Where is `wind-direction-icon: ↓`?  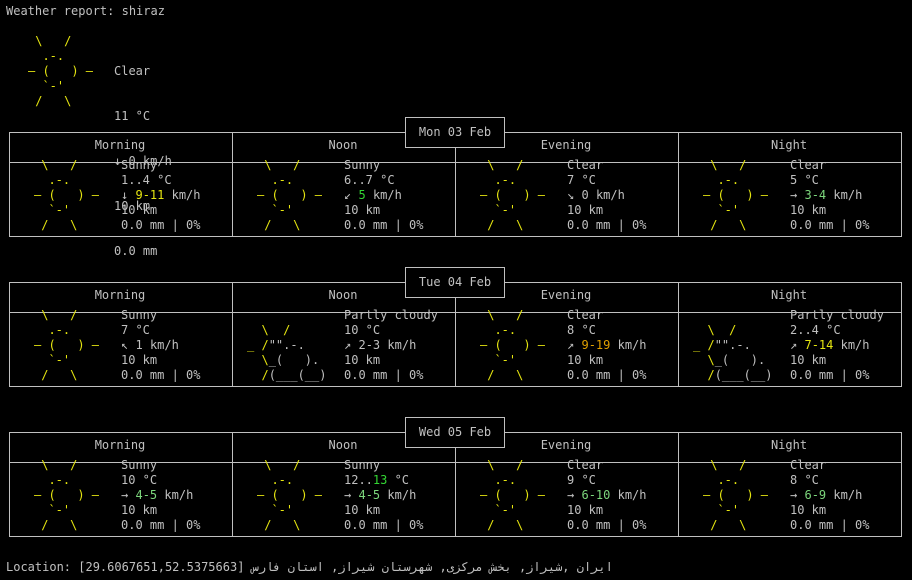
wind-direction-icon: ↓ is located at coordinates (125, 195).